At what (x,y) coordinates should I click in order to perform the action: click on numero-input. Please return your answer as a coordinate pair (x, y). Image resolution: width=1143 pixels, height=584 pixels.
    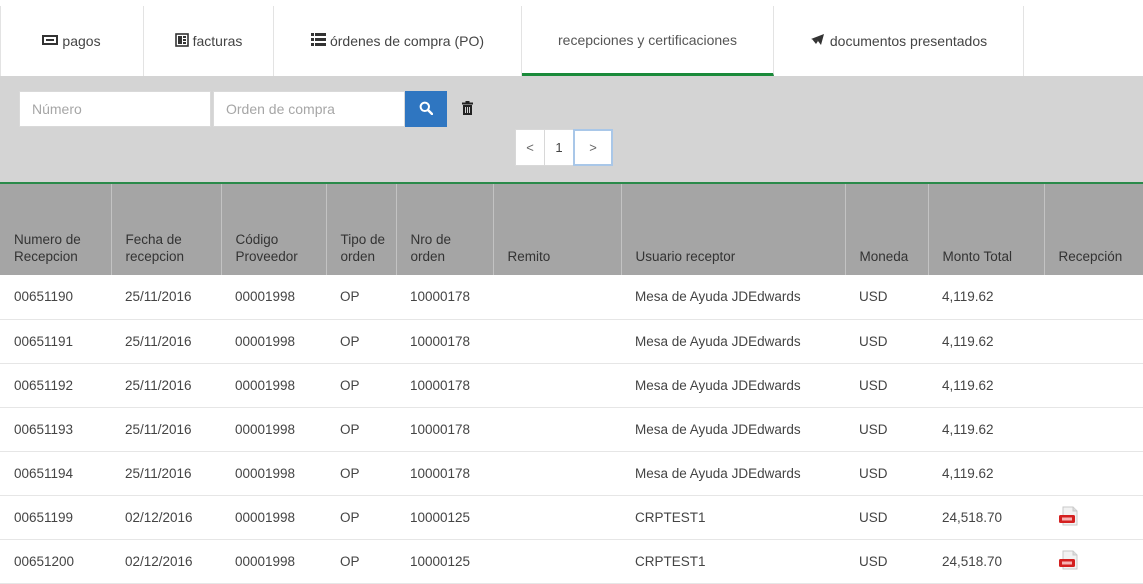
    Looking at the image, I should click on (115, 109).